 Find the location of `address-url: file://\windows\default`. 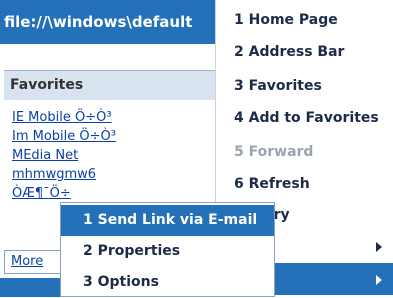

address-url: file://\windows\default is located at coordinates (98, 22).